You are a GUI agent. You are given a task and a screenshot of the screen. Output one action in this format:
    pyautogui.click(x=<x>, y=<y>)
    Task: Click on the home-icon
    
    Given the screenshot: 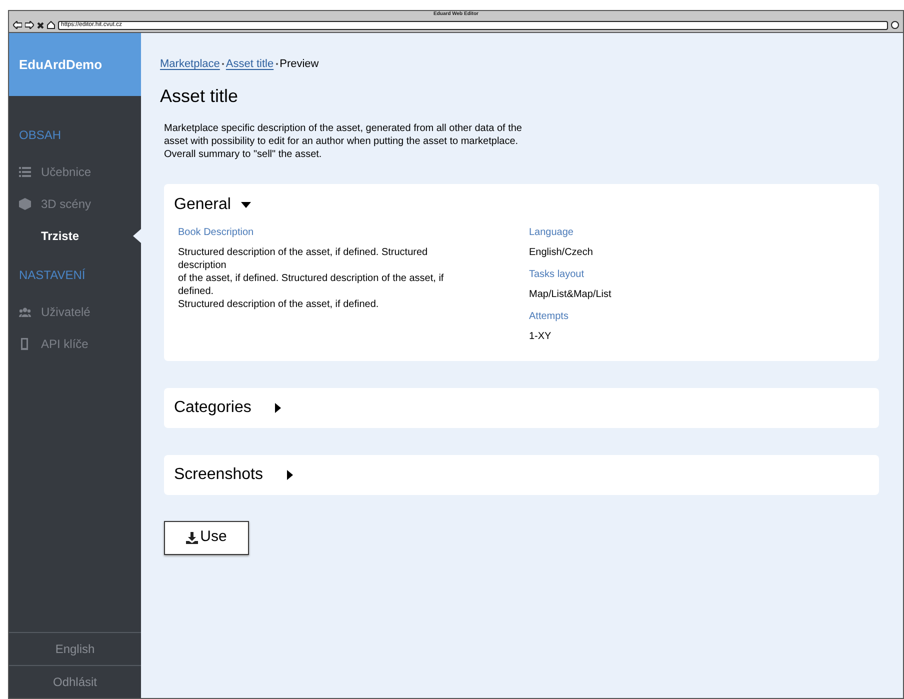 What is the action you would take?
    pyautogui.click(x=51, y=25)
    